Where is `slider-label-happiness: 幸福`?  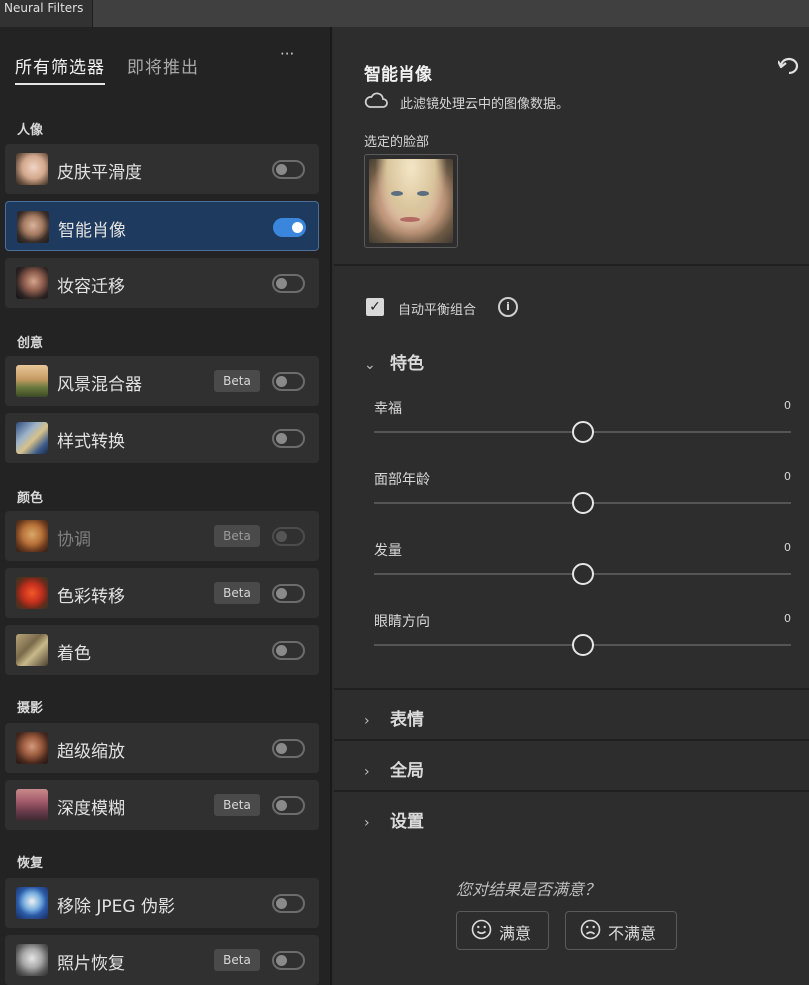
slider-label-happiness: 幸福 is located at coordinates (388, 409).